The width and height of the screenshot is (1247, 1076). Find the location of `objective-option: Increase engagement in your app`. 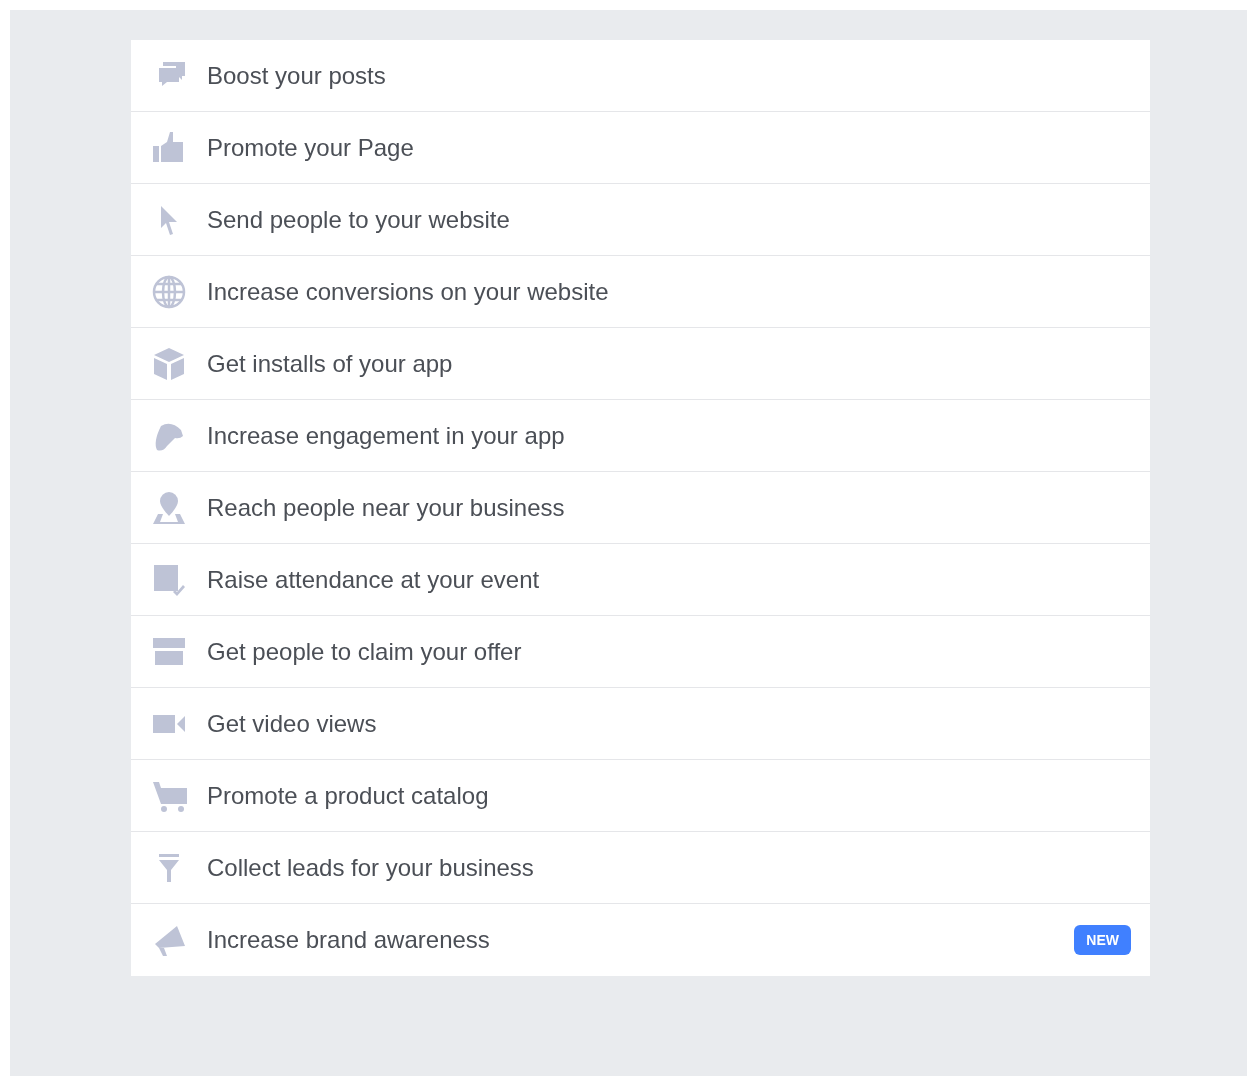

objective-option: Increase engagement in your app is located at coordinates (669, 435).